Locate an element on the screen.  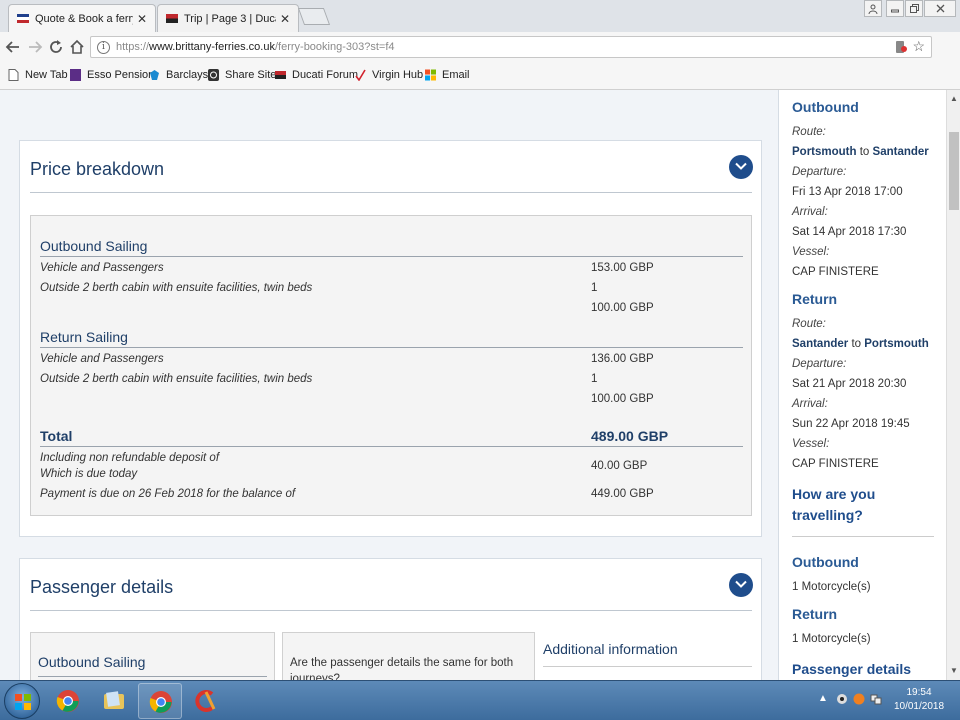
route-from: Portsmouth is located at coordinates (824, 152).